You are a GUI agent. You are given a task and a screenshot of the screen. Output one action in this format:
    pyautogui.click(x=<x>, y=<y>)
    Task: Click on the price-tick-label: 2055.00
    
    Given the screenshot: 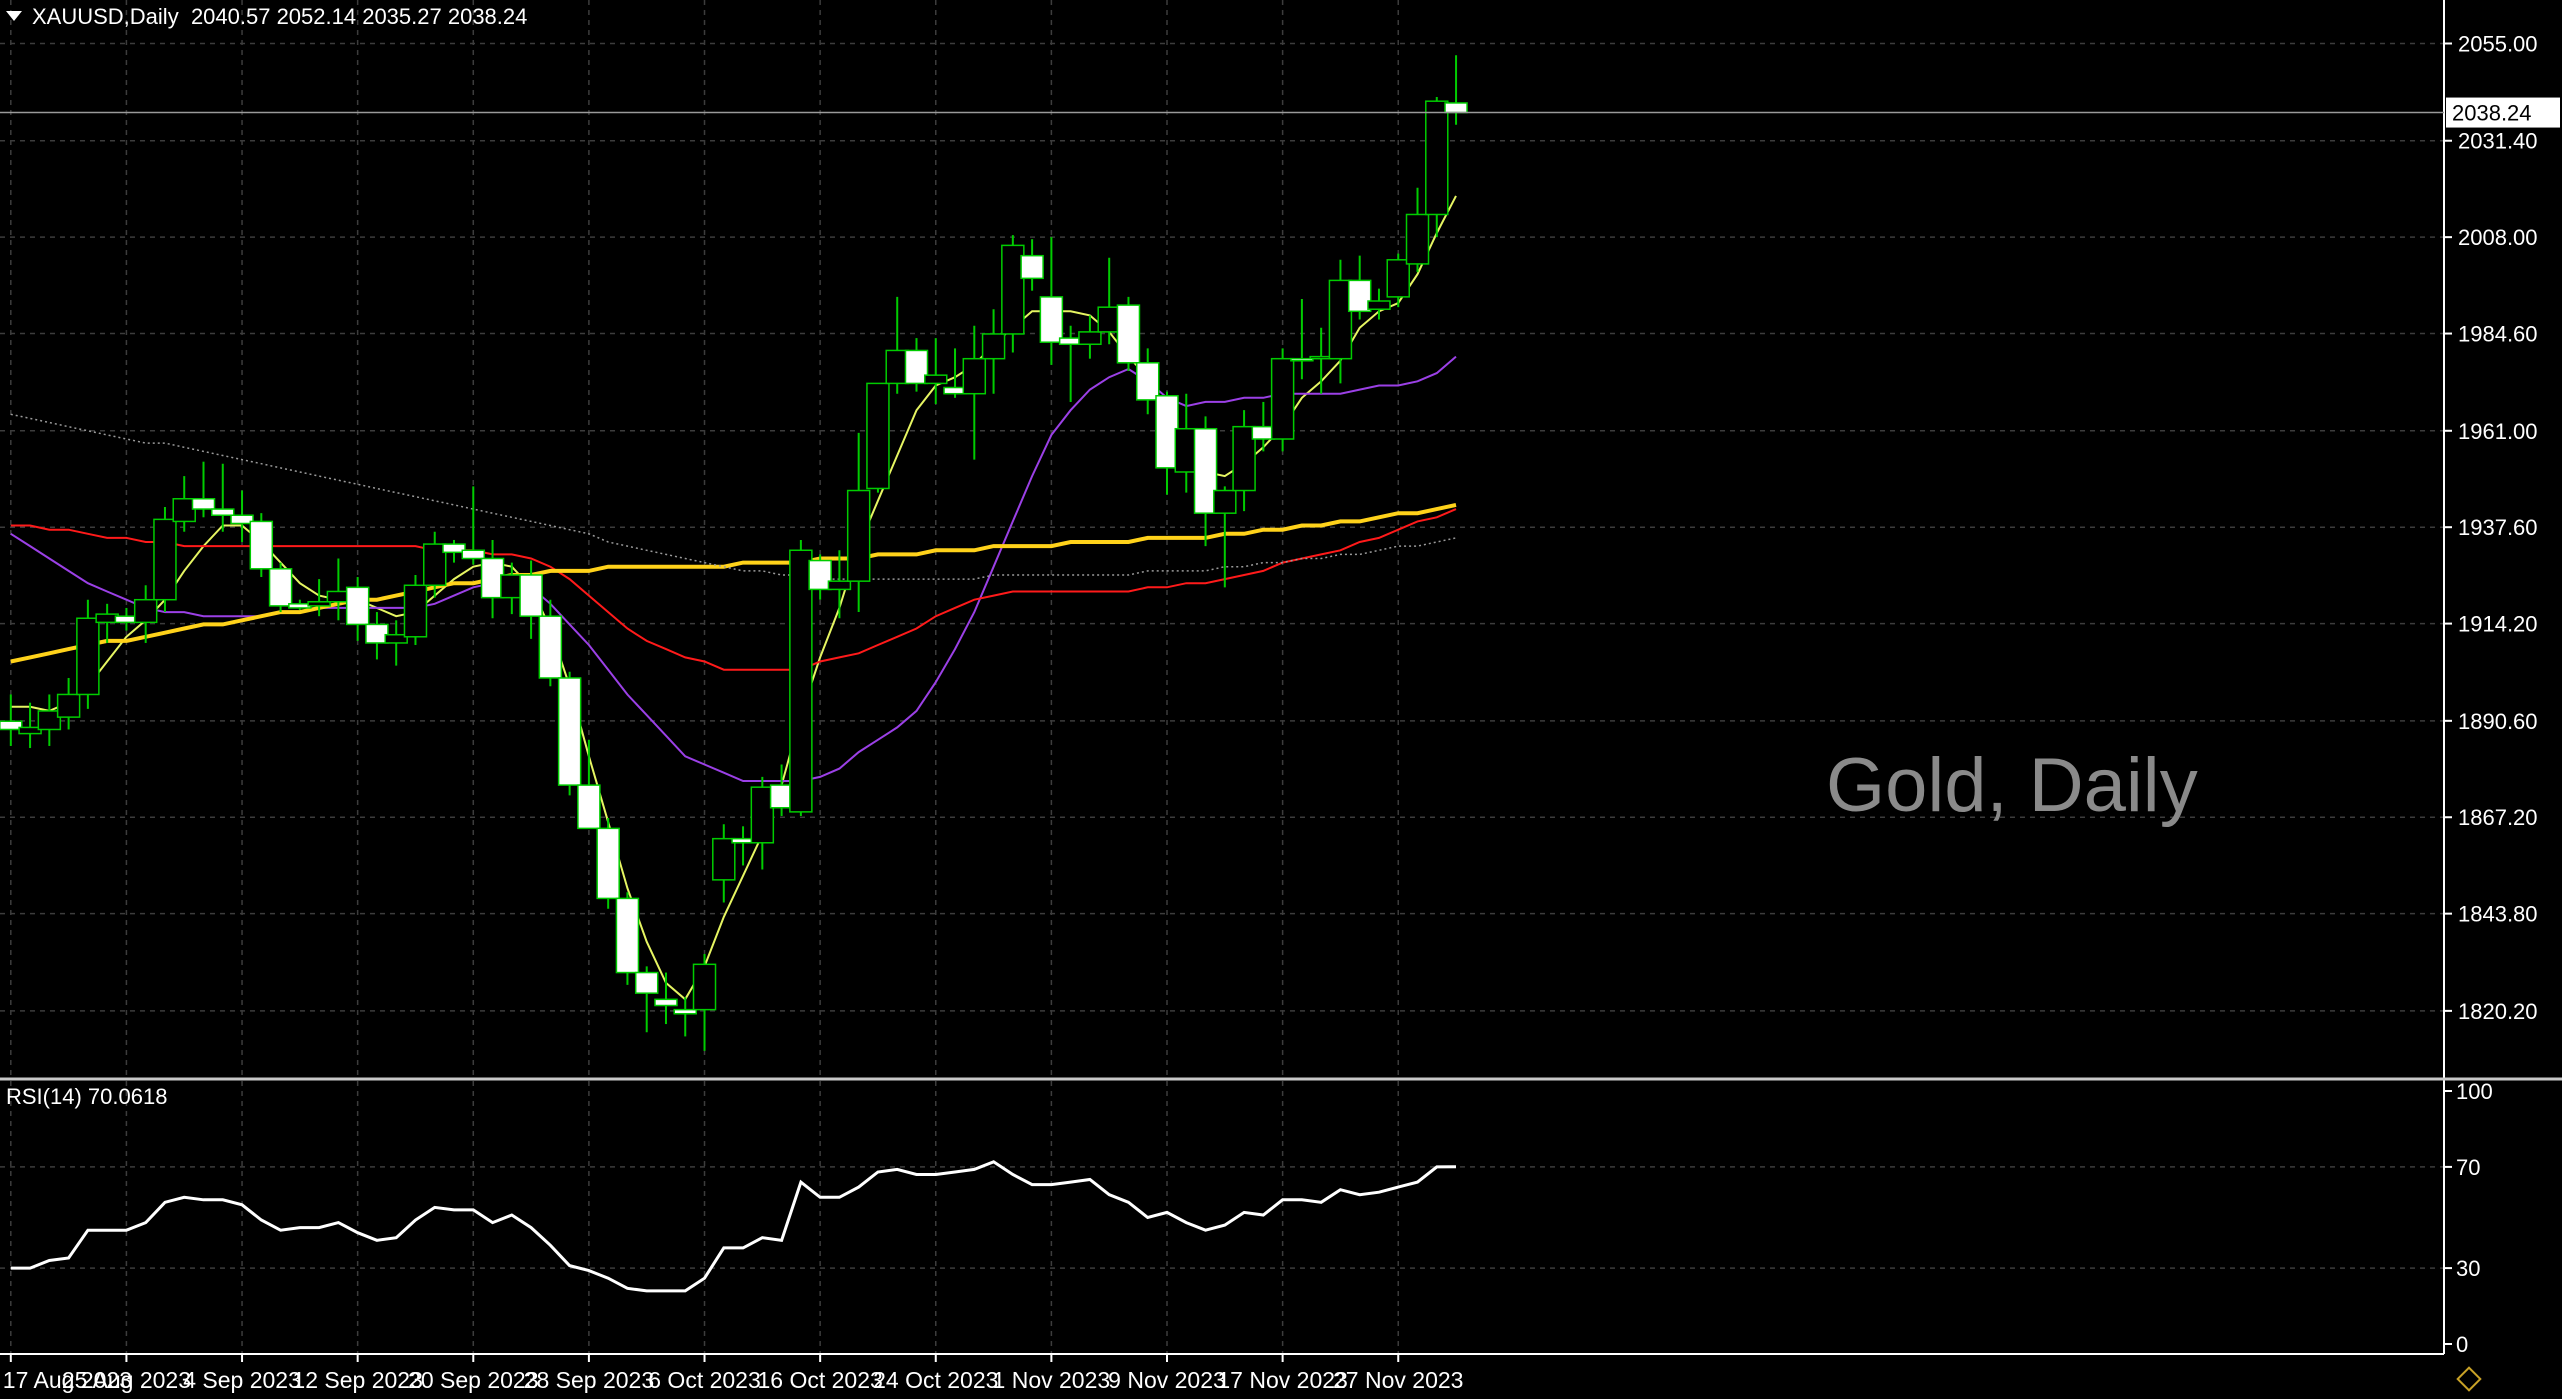 What is the action you would take?
    pyautogui.click(x=2498, y=44)
    